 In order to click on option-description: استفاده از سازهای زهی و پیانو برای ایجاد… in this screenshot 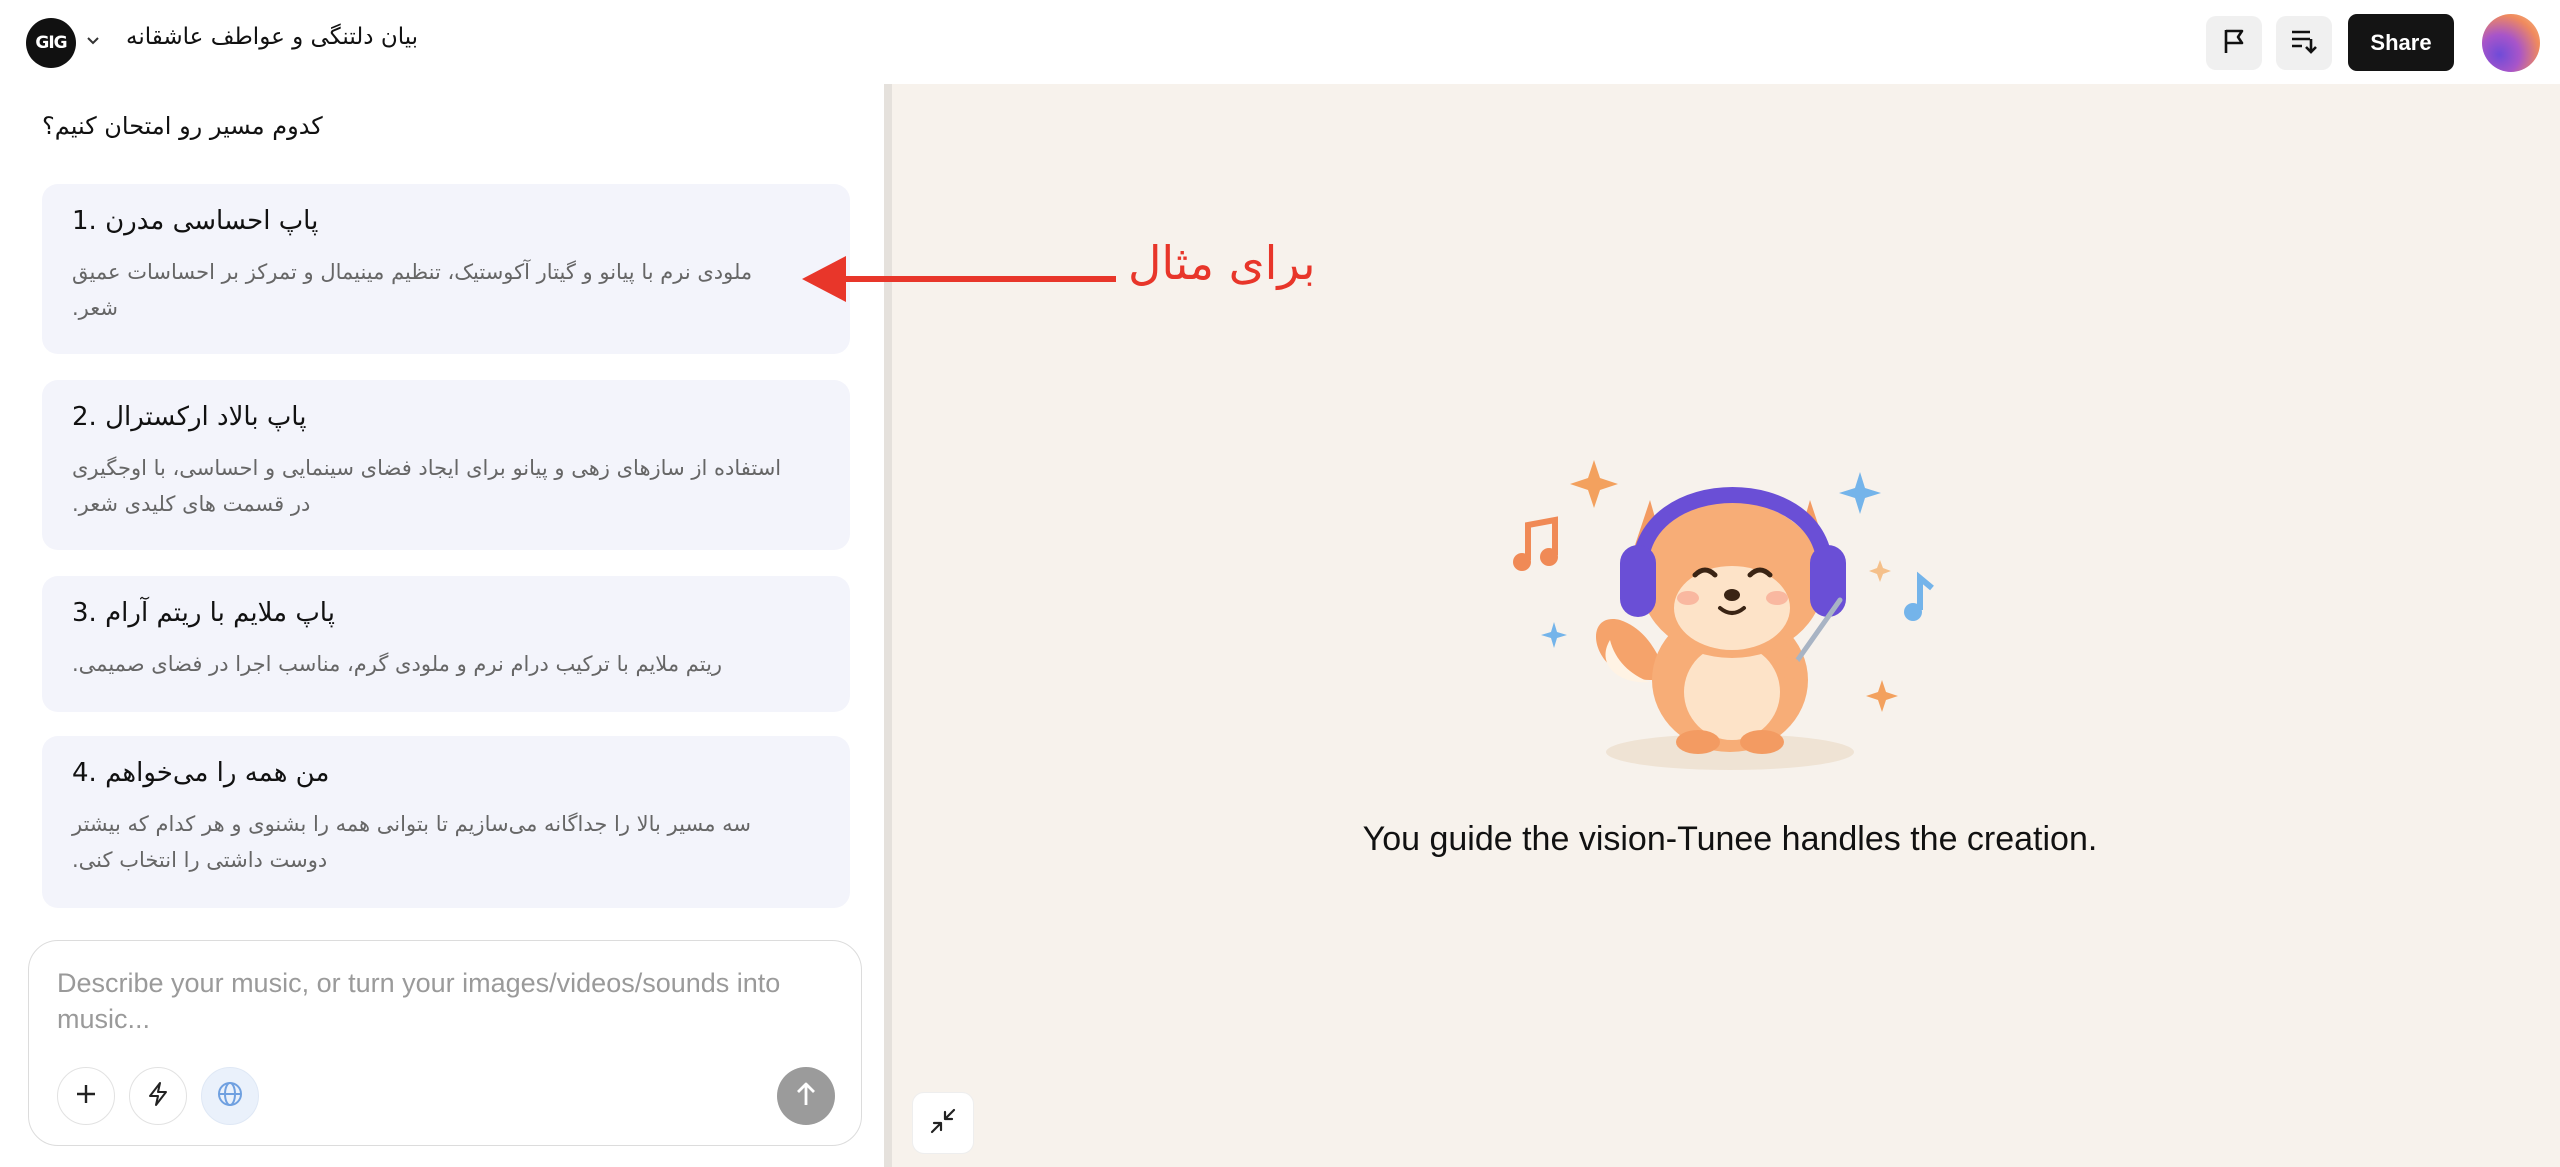, I will do `click(427, 486)`.